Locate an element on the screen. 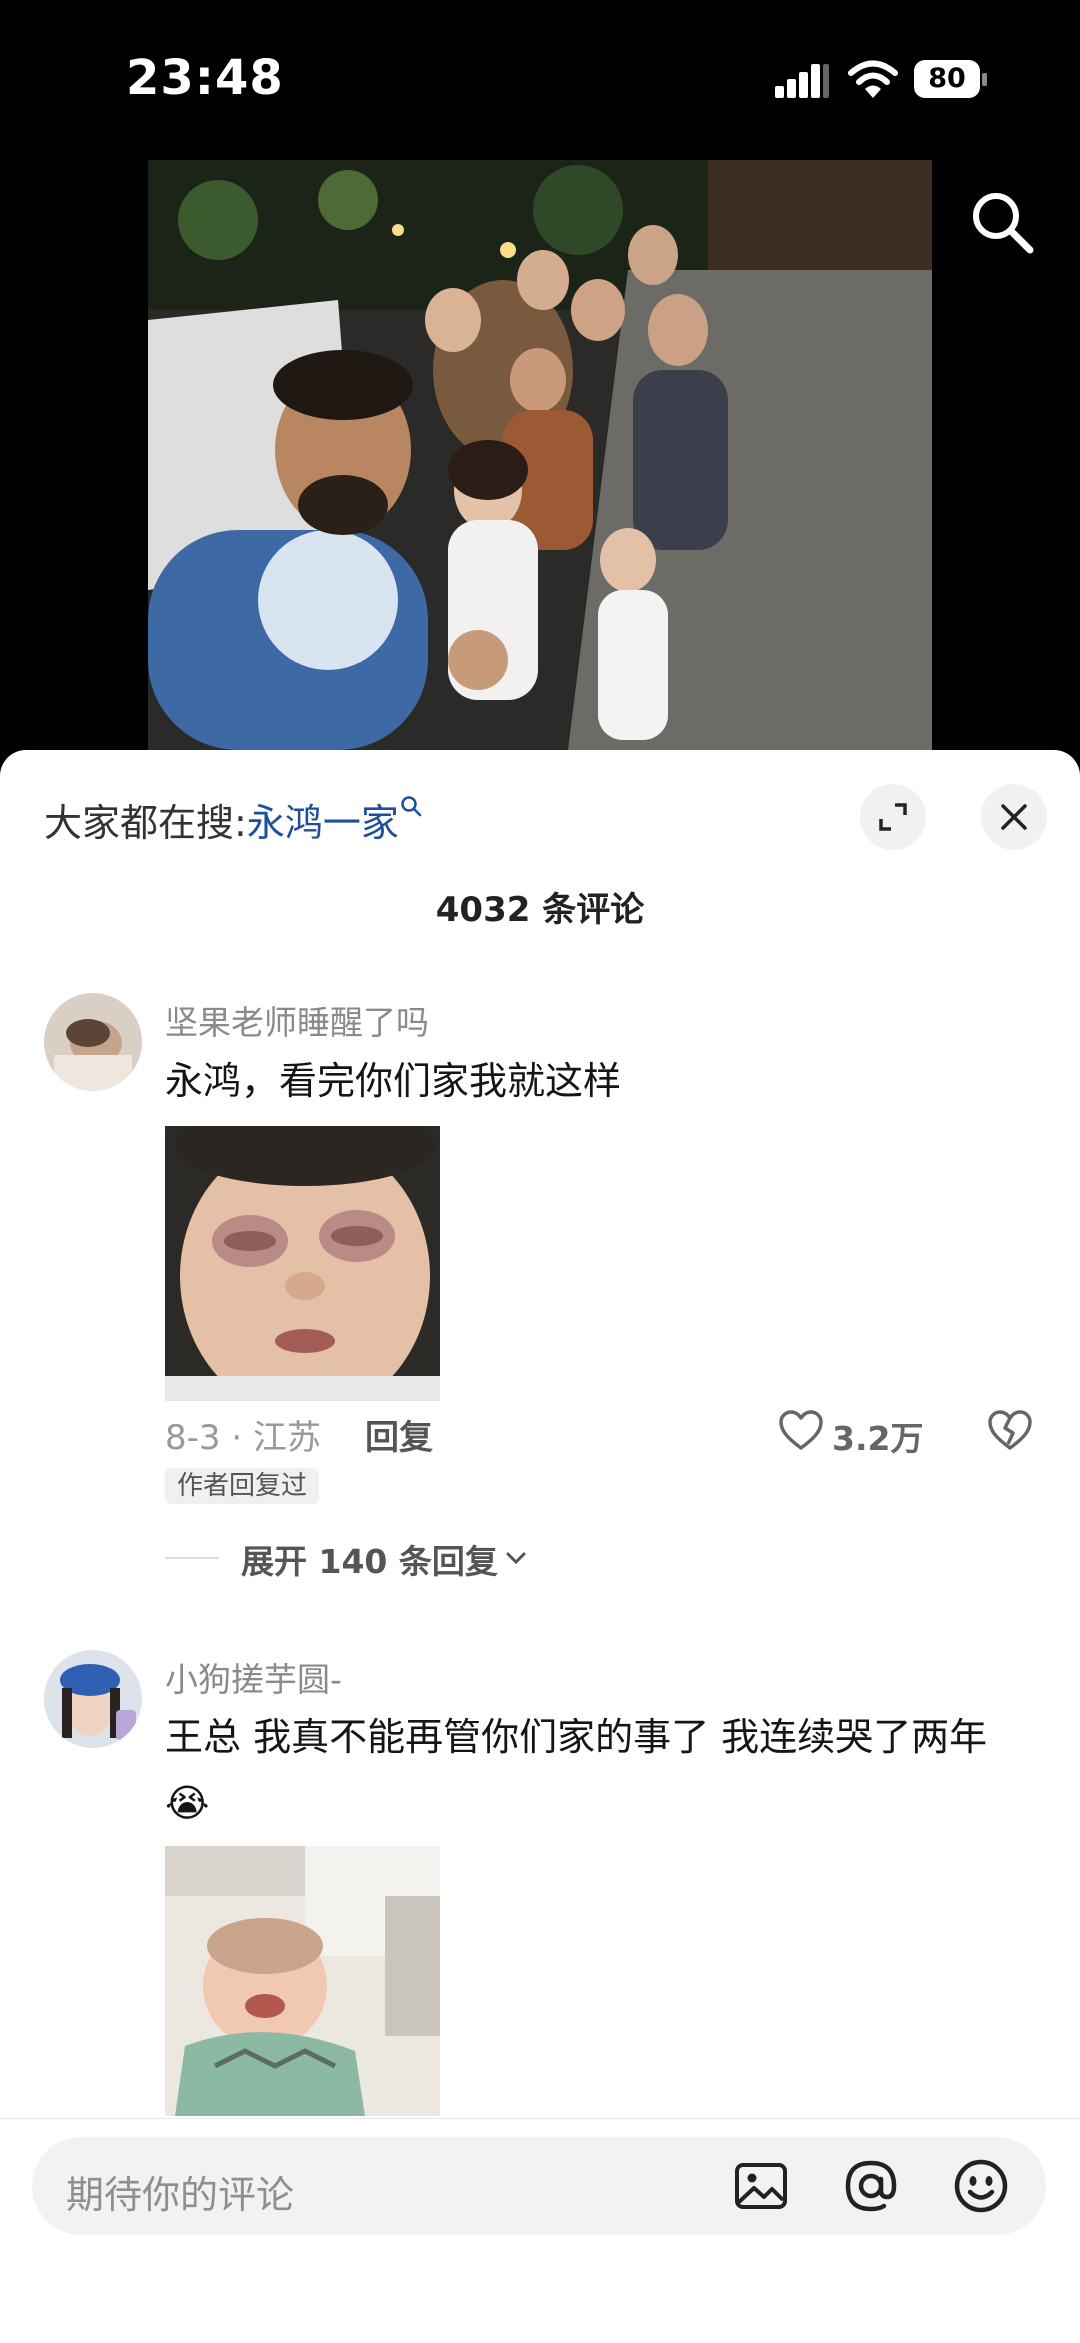  divider is located at coordinates (192, 1558).